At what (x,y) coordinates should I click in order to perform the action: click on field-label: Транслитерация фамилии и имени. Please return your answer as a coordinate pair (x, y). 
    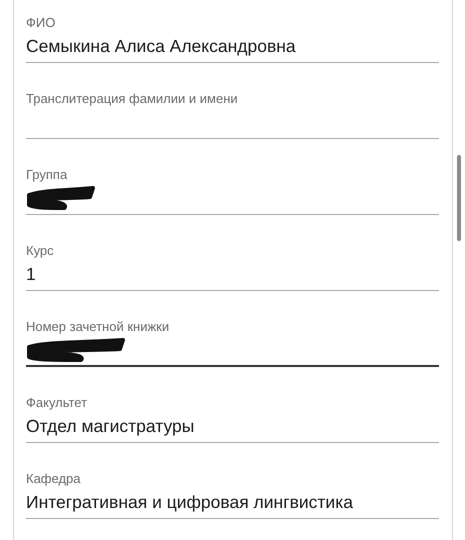
    Looking at the image, I should click on (132, 99).